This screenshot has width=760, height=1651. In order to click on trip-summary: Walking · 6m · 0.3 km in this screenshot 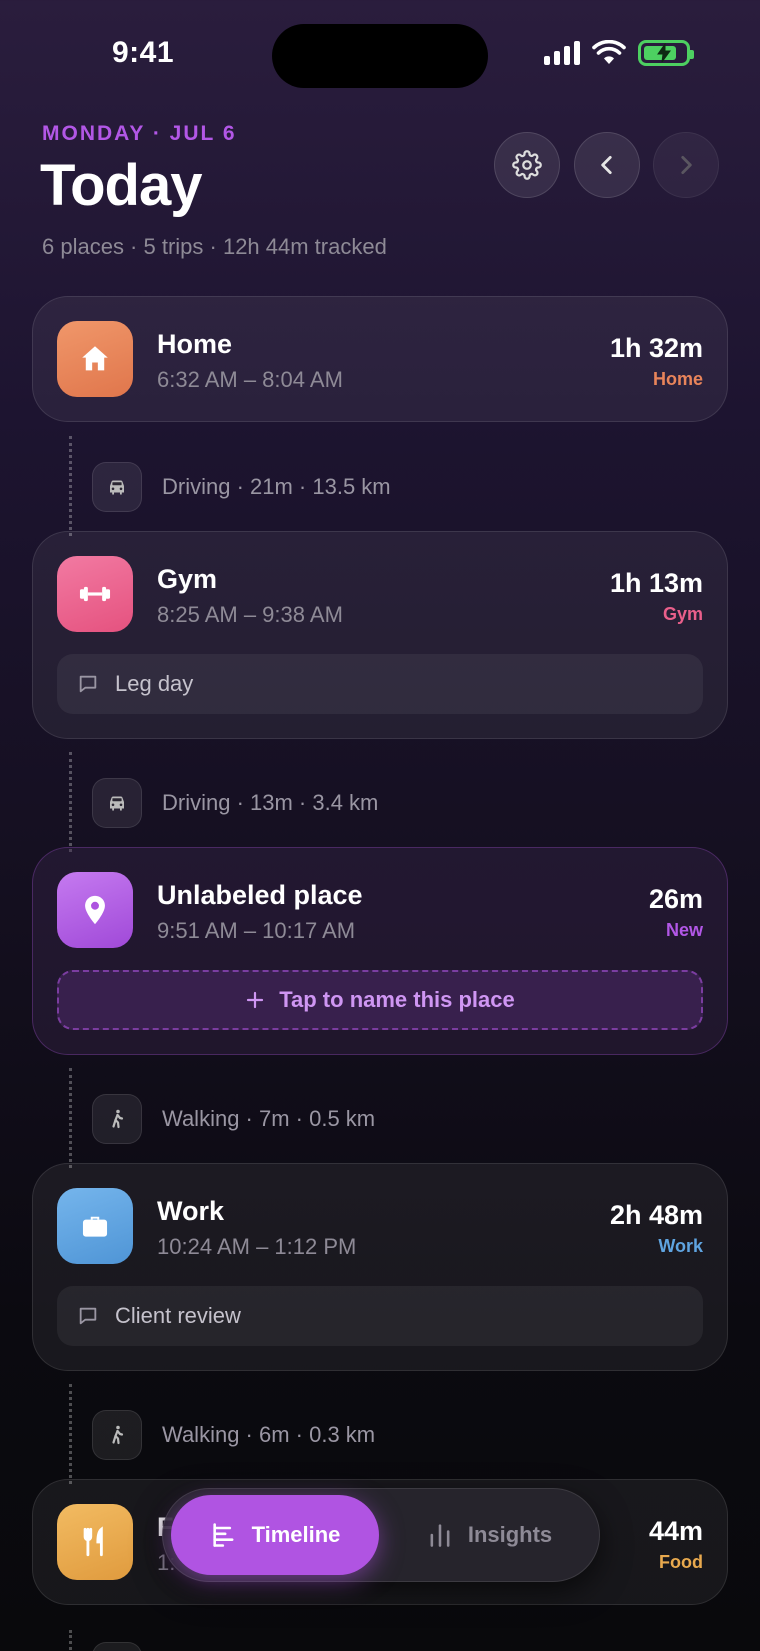, I will do `click(269, 1434)`.